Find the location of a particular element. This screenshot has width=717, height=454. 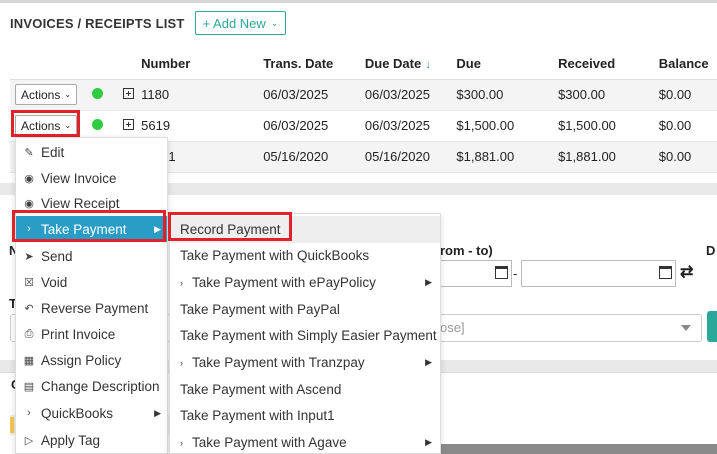

submenu-item-simply-easier-payment: Take Payment with Simply Easier Payment is located at coordinates (305, 335).